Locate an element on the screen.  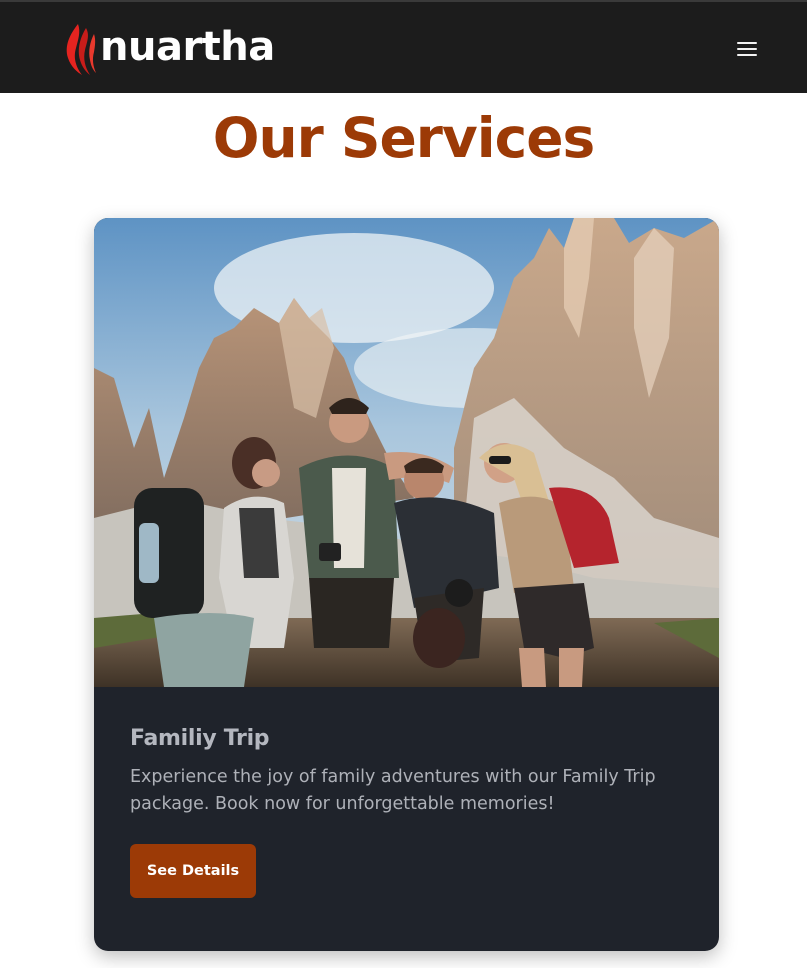
page-title: Our Services is located at coordinates (404, 138).